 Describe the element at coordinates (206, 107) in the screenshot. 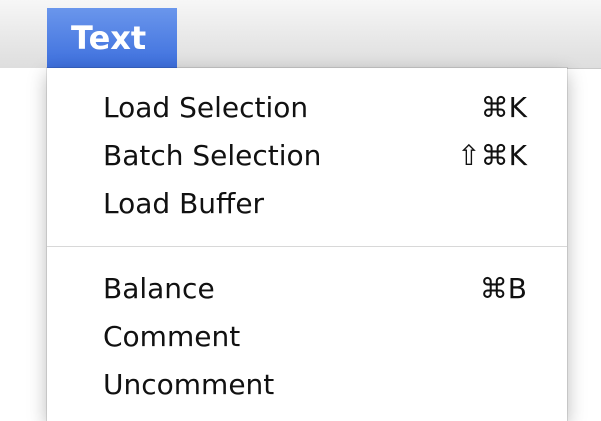

I see `menu-item-label: Load Selection` at that location.